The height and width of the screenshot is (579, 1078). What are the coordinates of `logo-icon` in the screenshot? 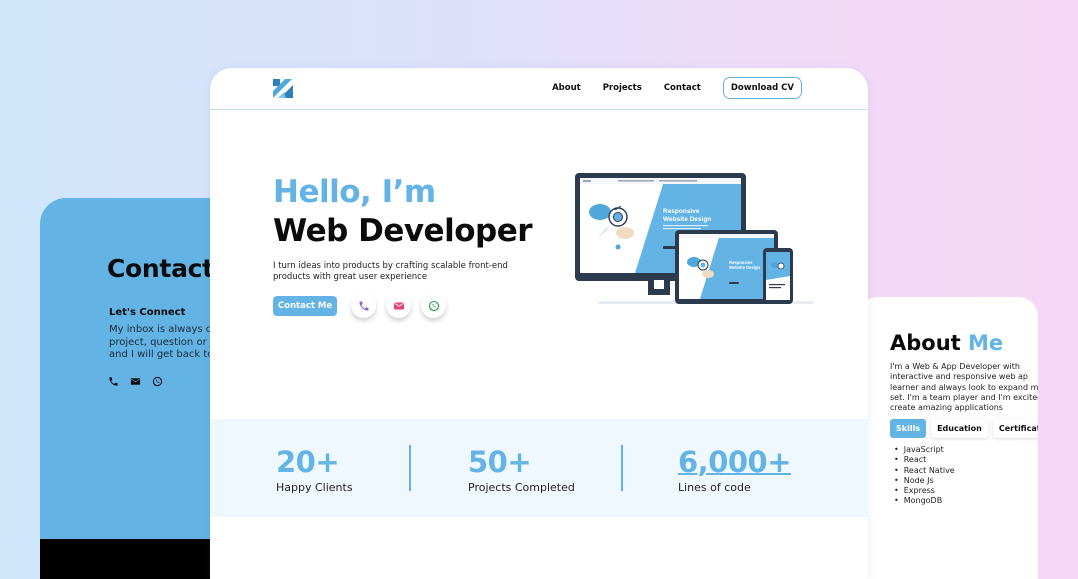 It's located at (283, 88).